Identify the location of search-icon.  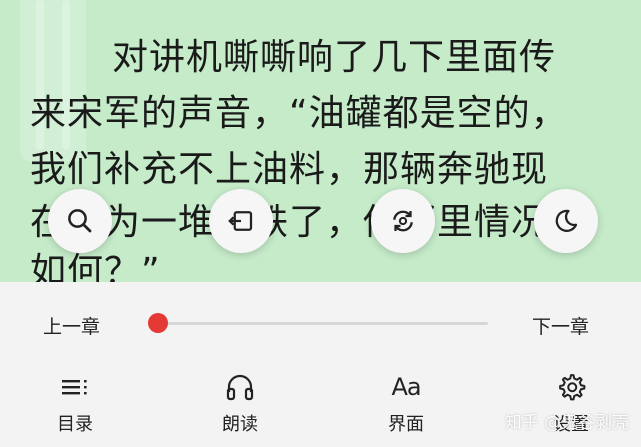
(80, 221).